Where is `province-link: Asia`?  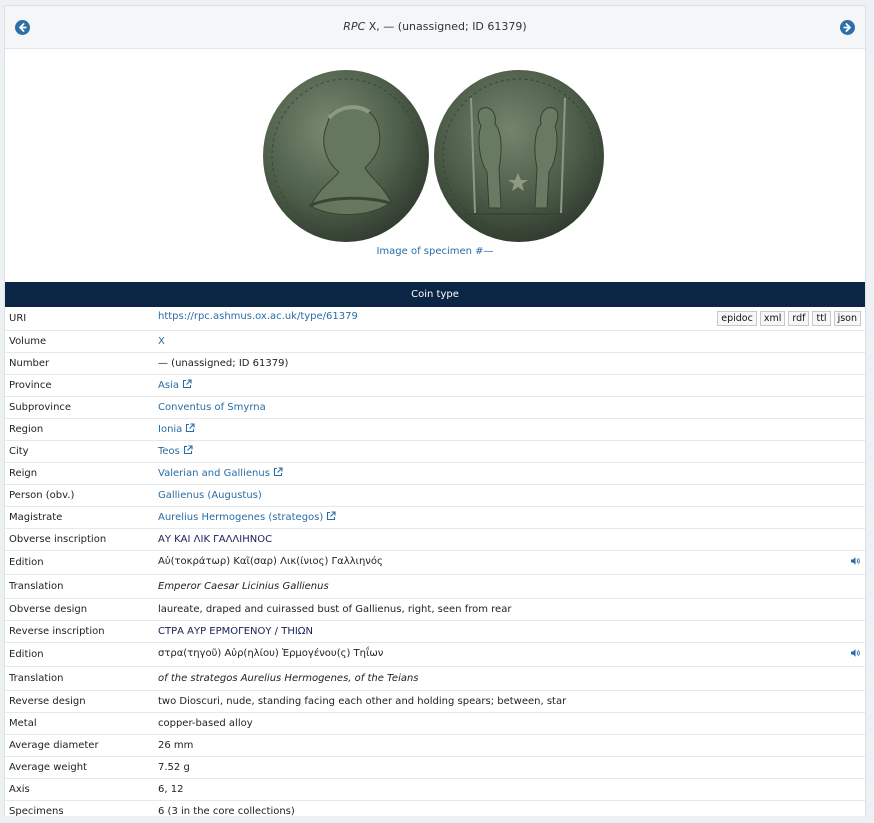 province-link: Asia is located at coordinates (168, 385).